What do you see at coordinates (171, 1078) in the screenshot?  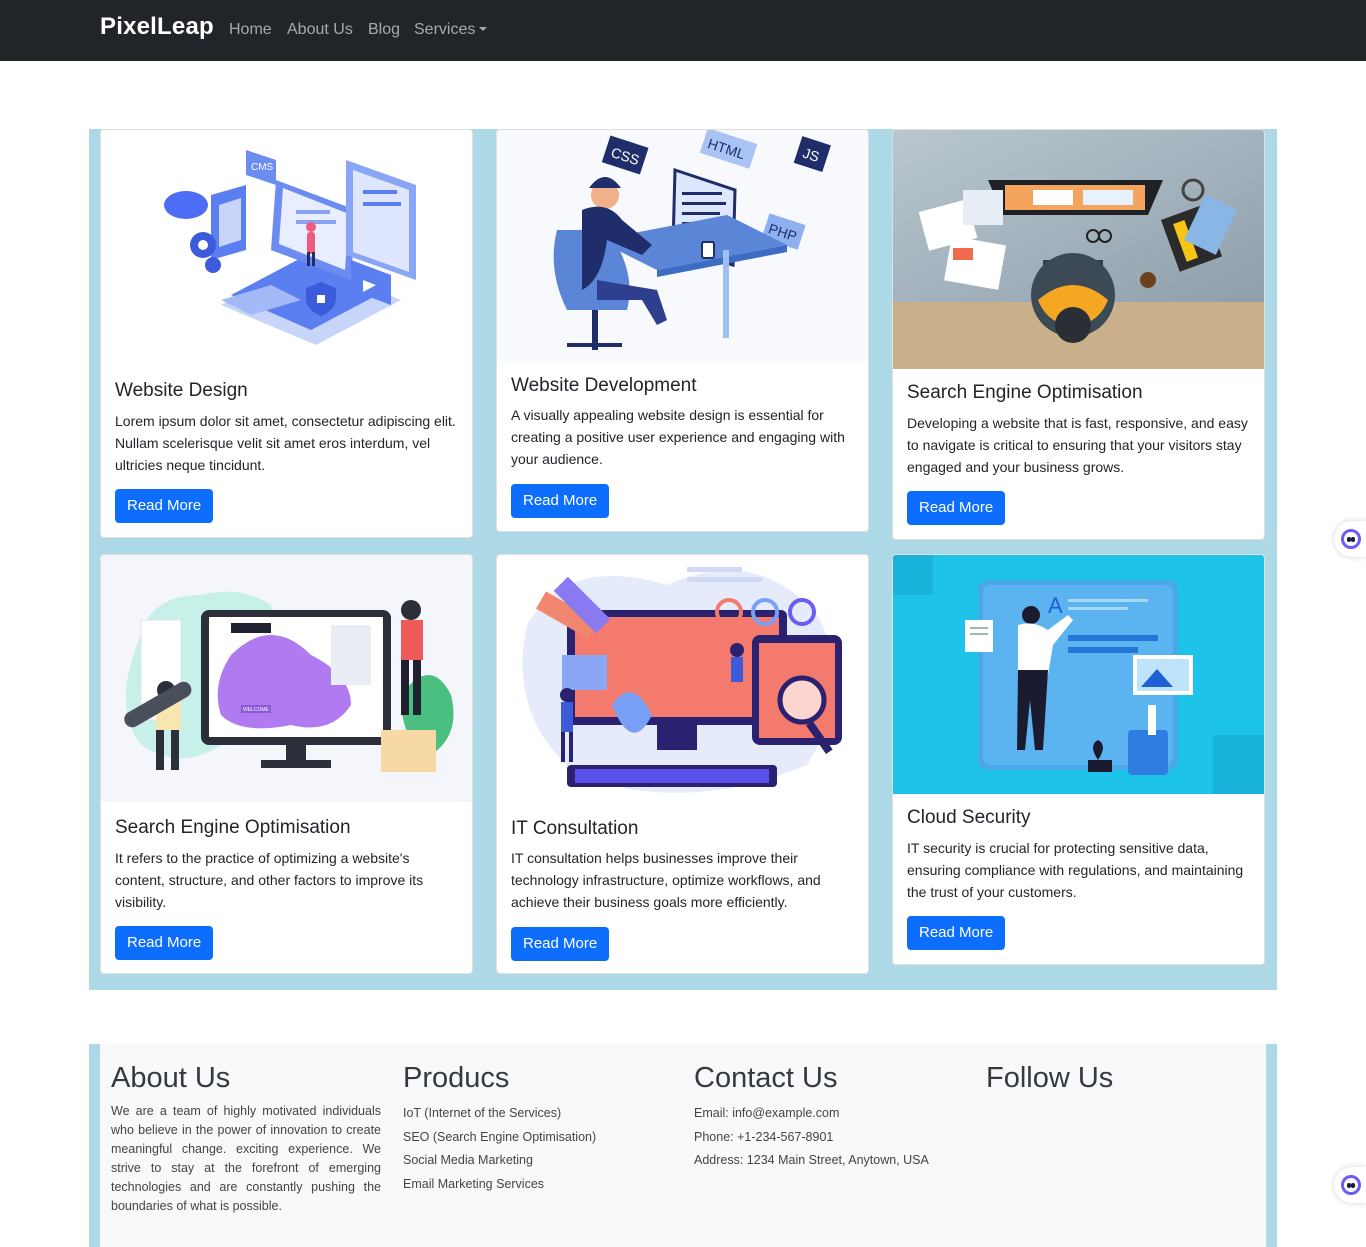 I see `footer-about-heading: About Us` at bounding box center [171, 1078].